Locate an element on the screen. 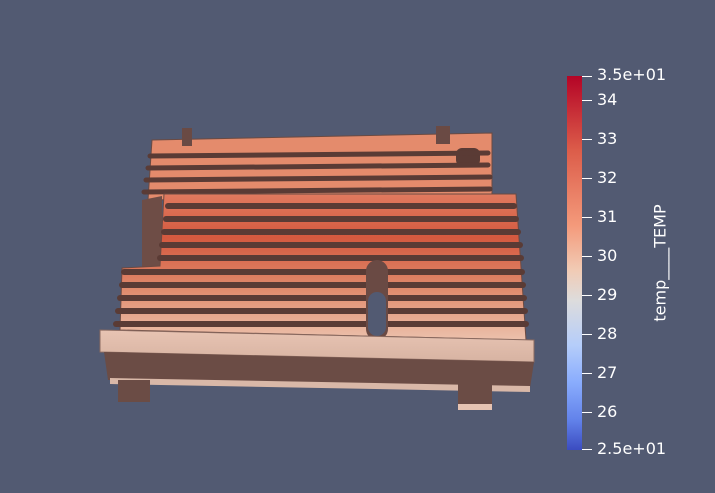 The width and height of the screenshot is (715, 493). notch-right is located at coordinates (443, 135).